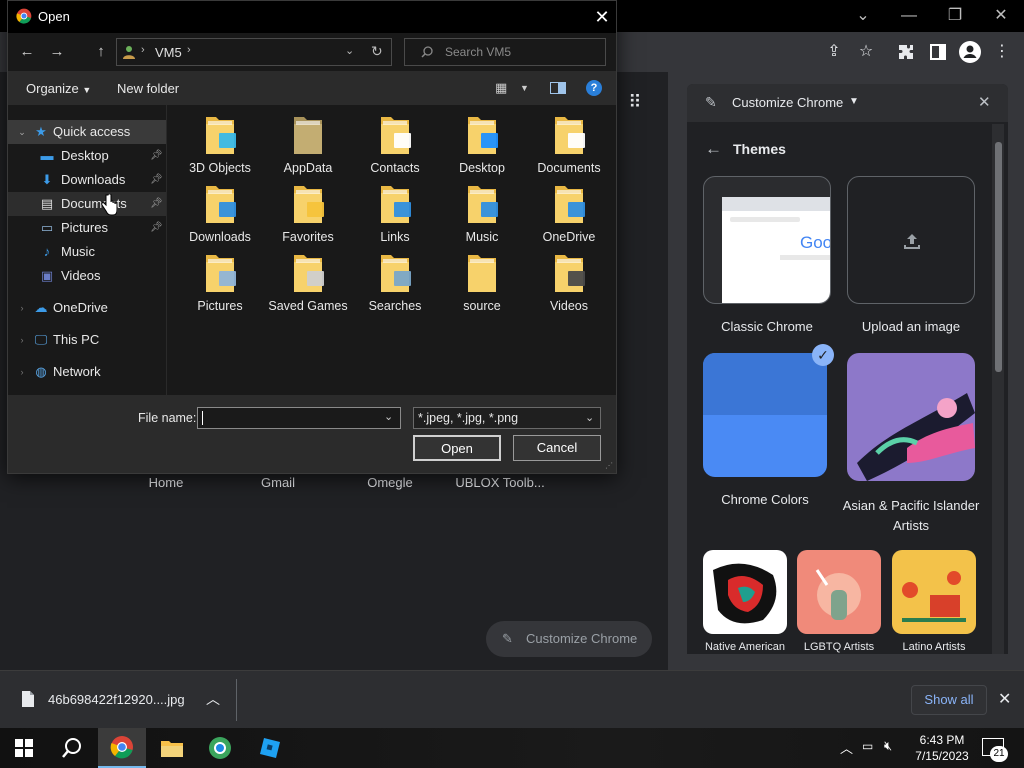 This screenshot has height=768, width=1024. What do you see at coordinates (846, 747) in the screenshot?
I see `tray-chevron-icon: ︿` at bounding box center [846, 747].